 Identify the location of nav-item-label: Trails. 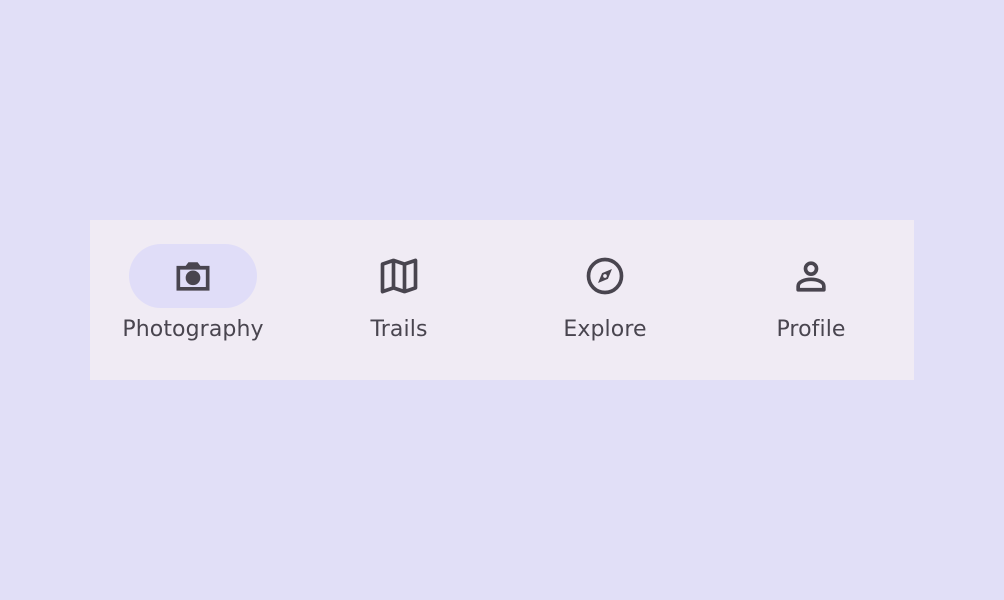
(399, 329).